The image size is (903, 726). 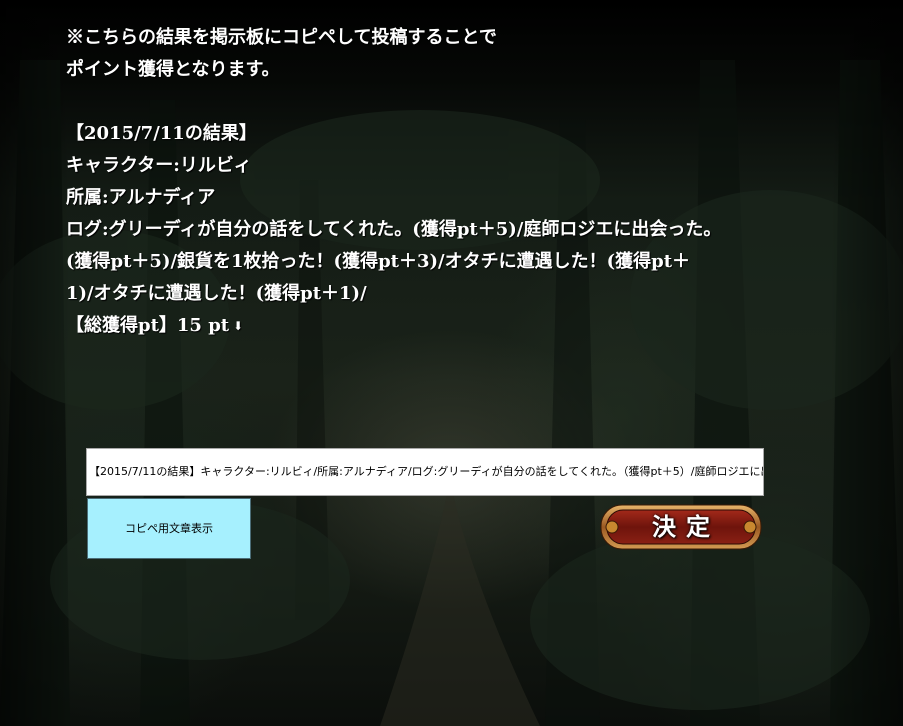 What do you see at coordinates (173, 69) in the screenshot?
I see `notice-line-2: ポイント獲得となります。` at bounding box center [173, 69].